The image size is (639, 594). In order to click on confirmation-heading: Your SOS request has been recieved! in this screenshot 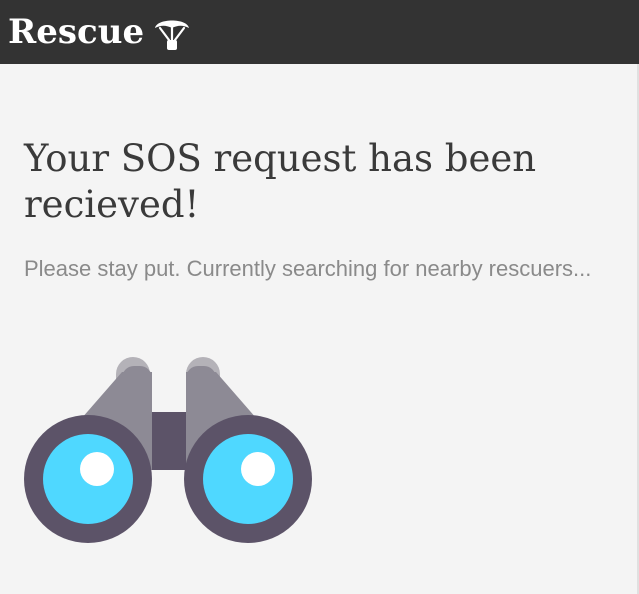, I will do `click(280, 181)`.